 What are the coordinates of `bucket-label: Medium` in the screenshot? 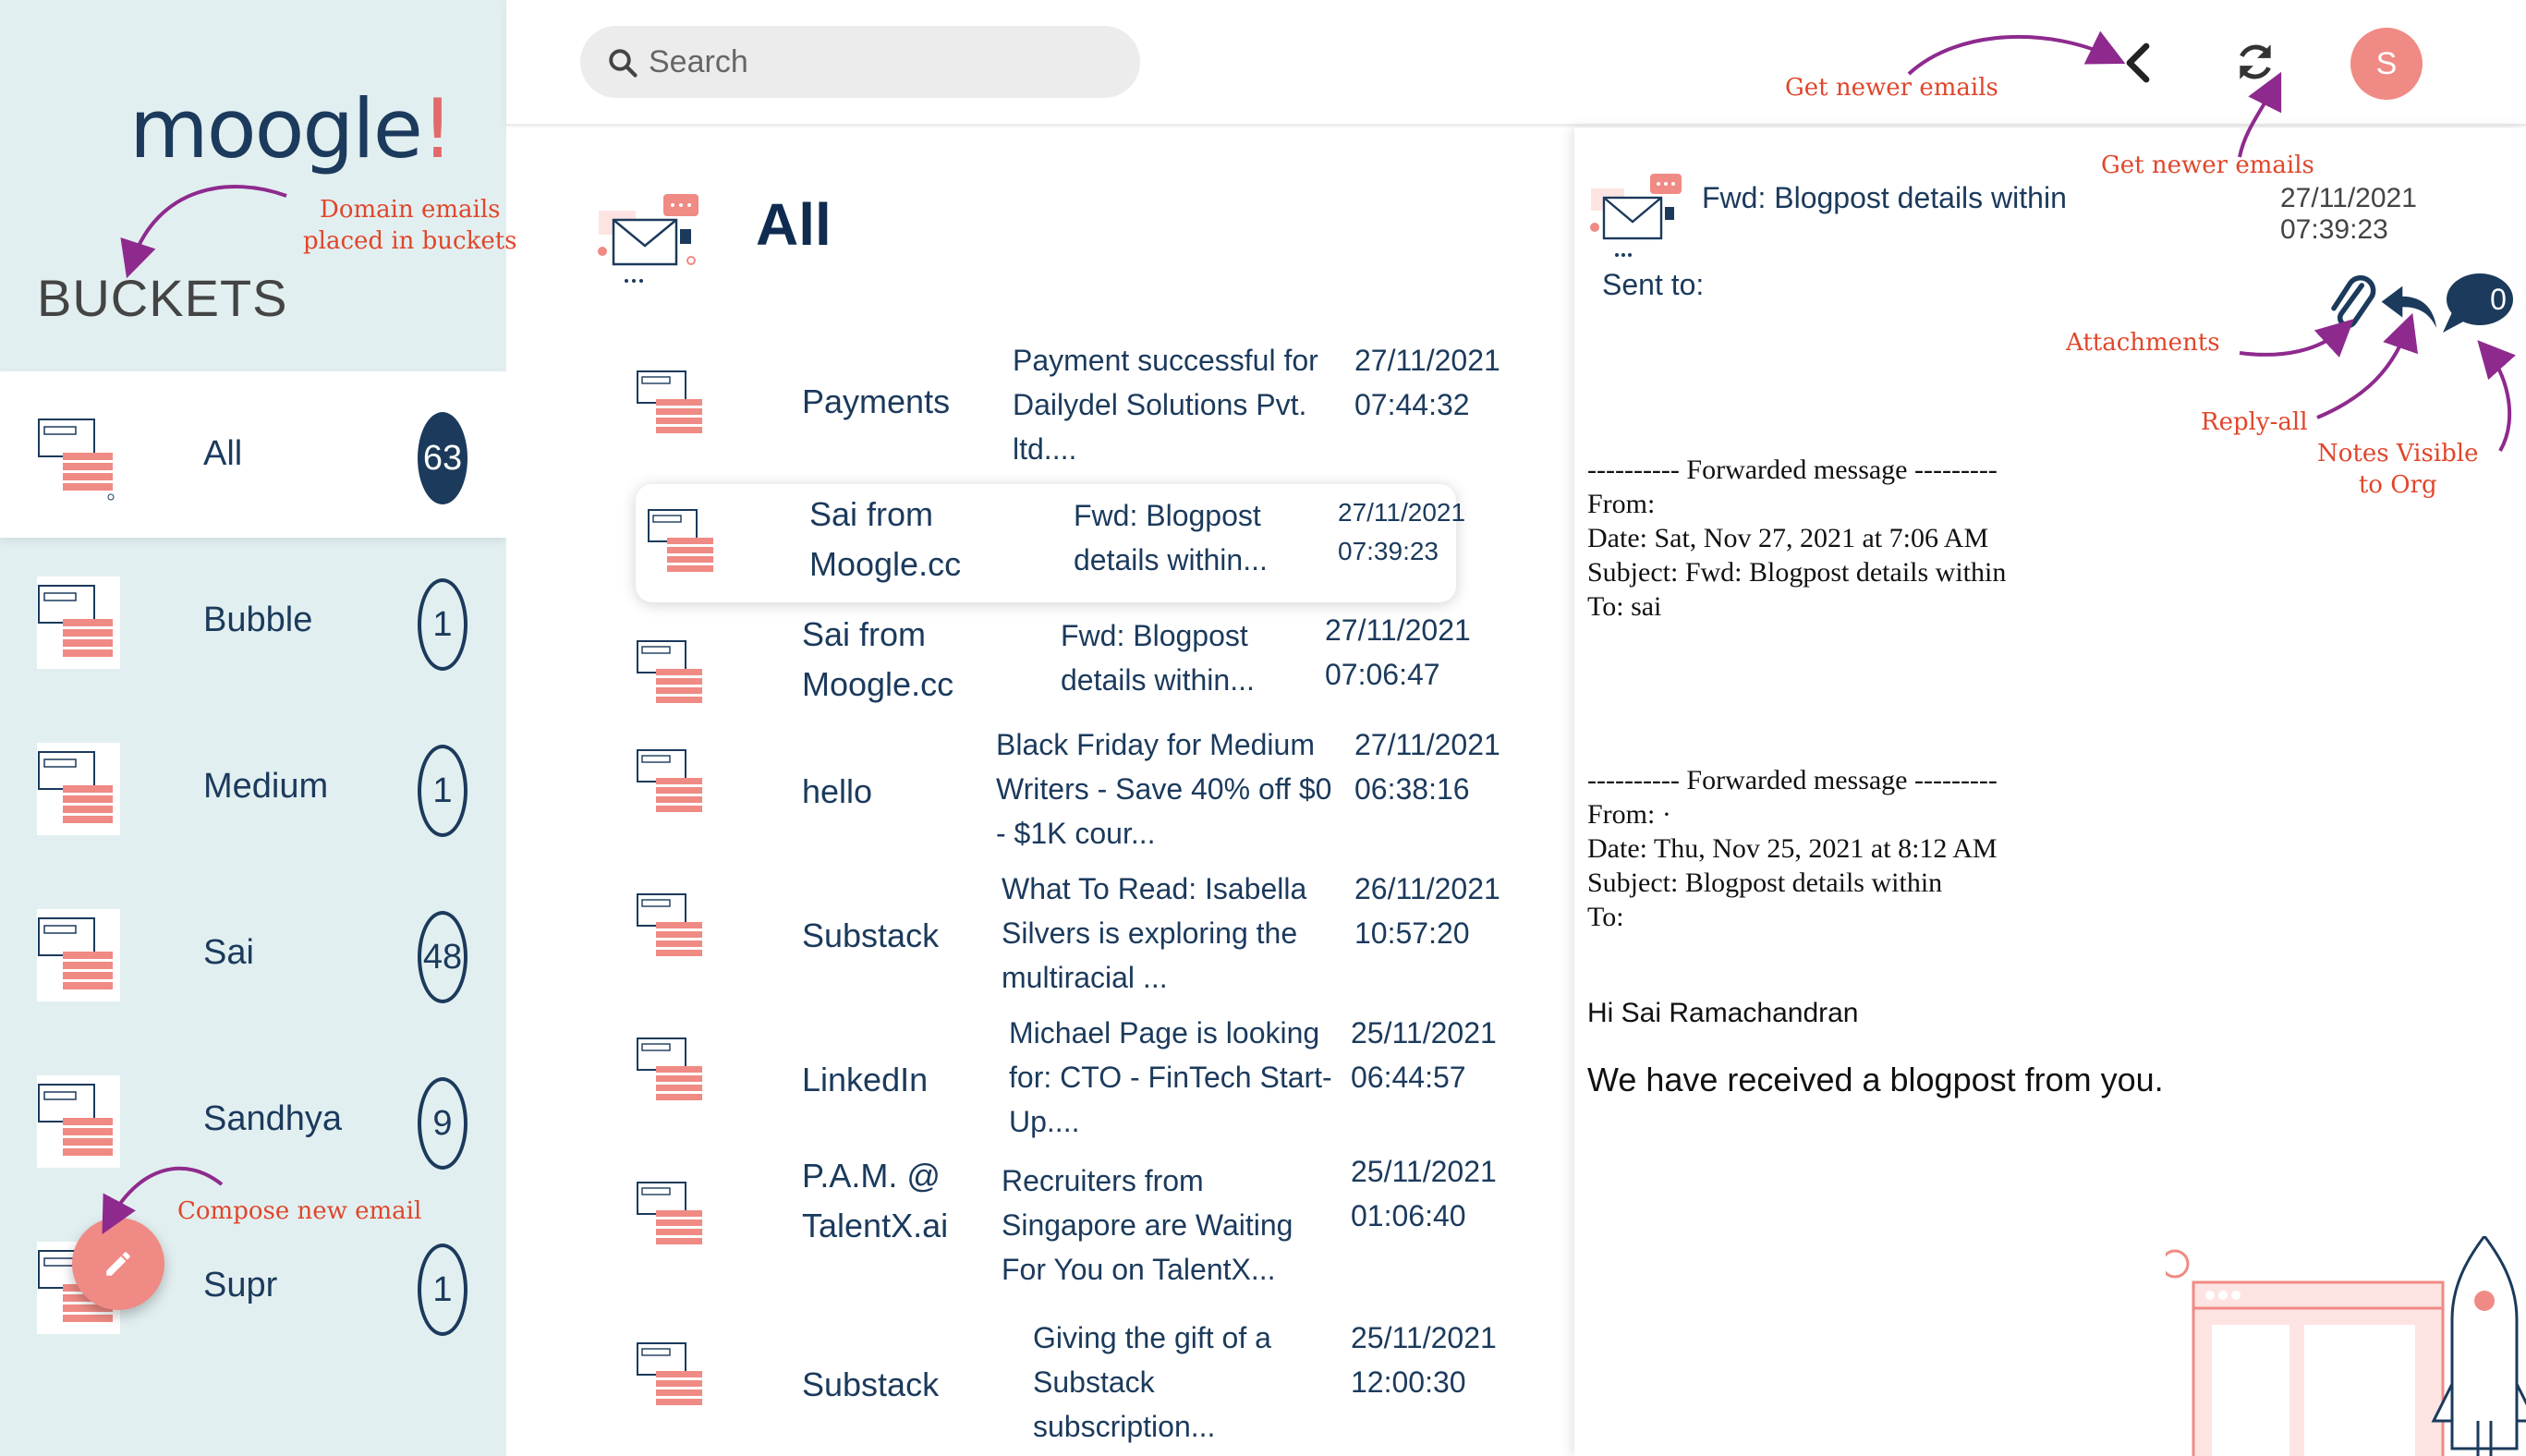 It's located at (266, 786).